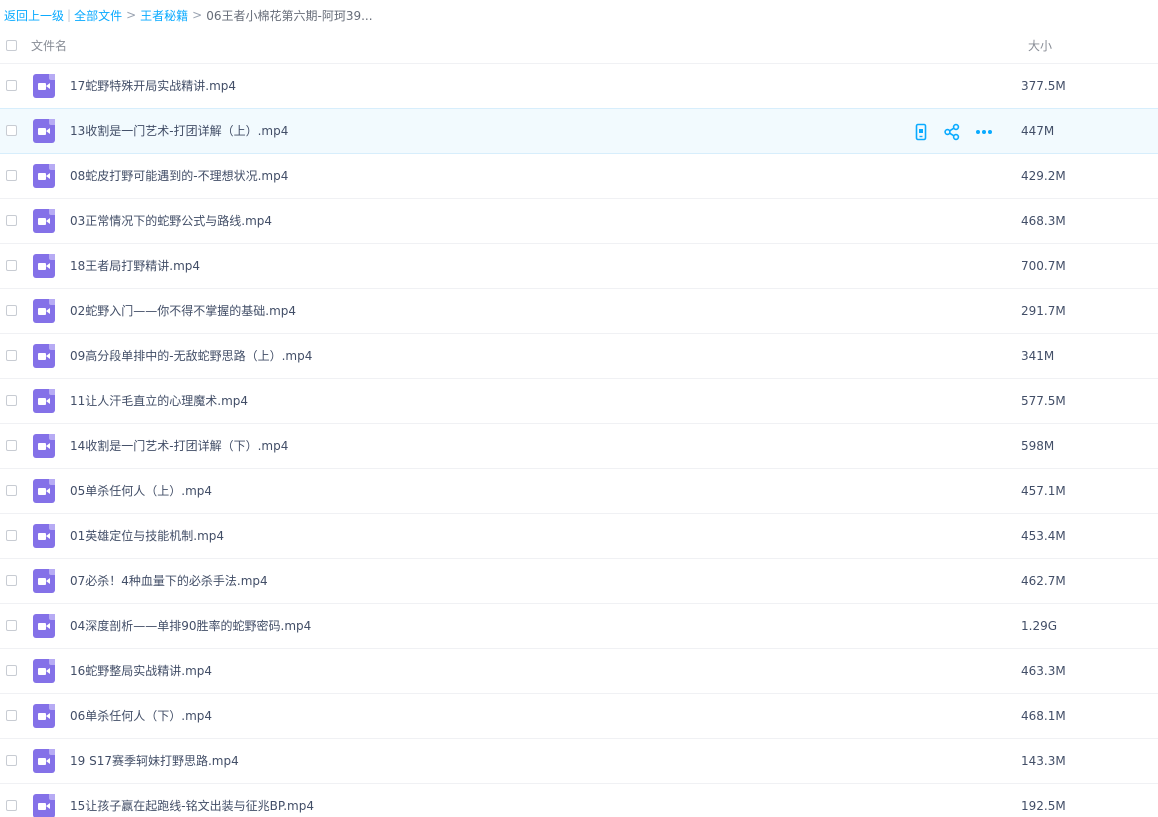 The height and width of the screenshot is (817, 1158). I want to click on file-row: 16蛇野整局实战精讲.mp4 463.3M, so click(579, 671).